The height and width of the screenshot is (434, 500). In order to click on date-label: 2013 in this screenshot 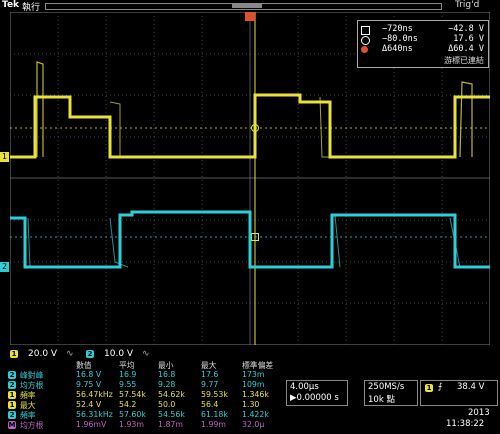, I will do `click(479, 413)`.